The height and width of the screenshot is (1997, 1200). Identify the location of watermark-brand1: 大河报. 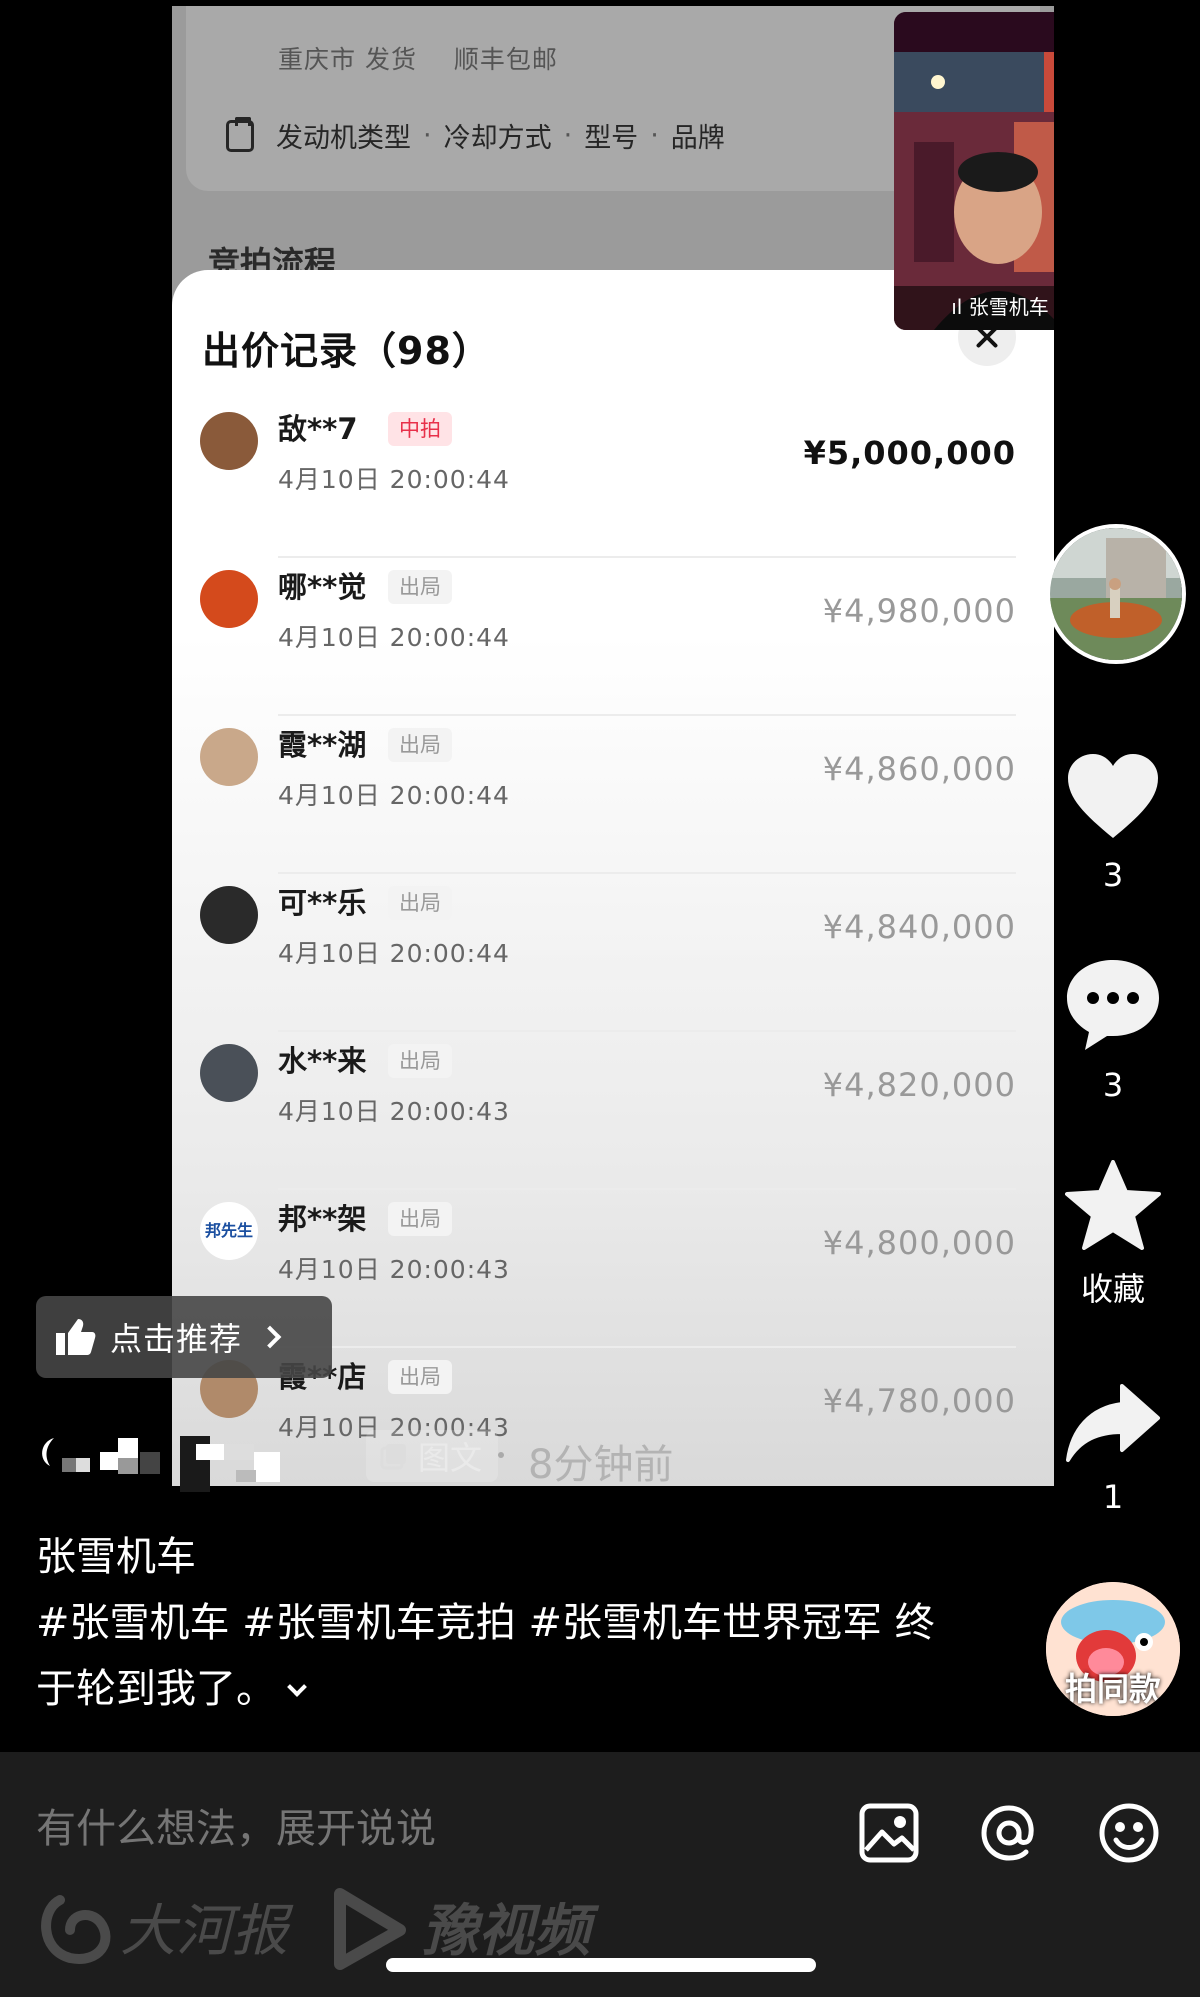
(207, 1931).